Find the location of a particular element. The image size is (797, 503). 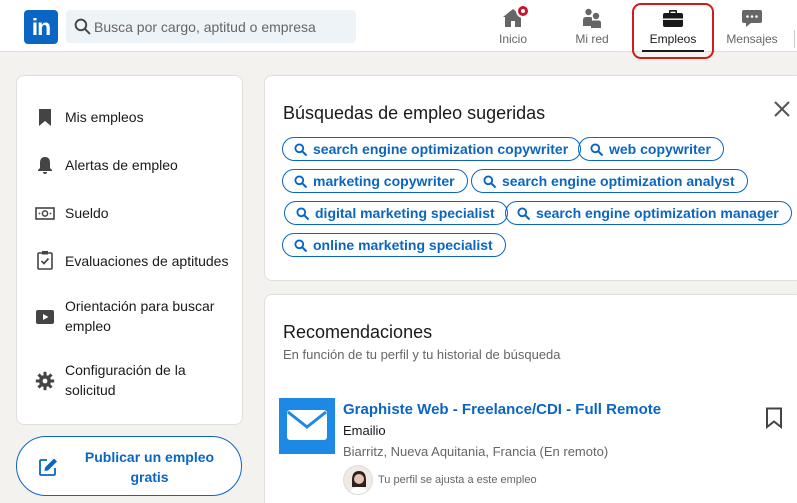

save-bookmark-icon is located at coordinates (774, 418).